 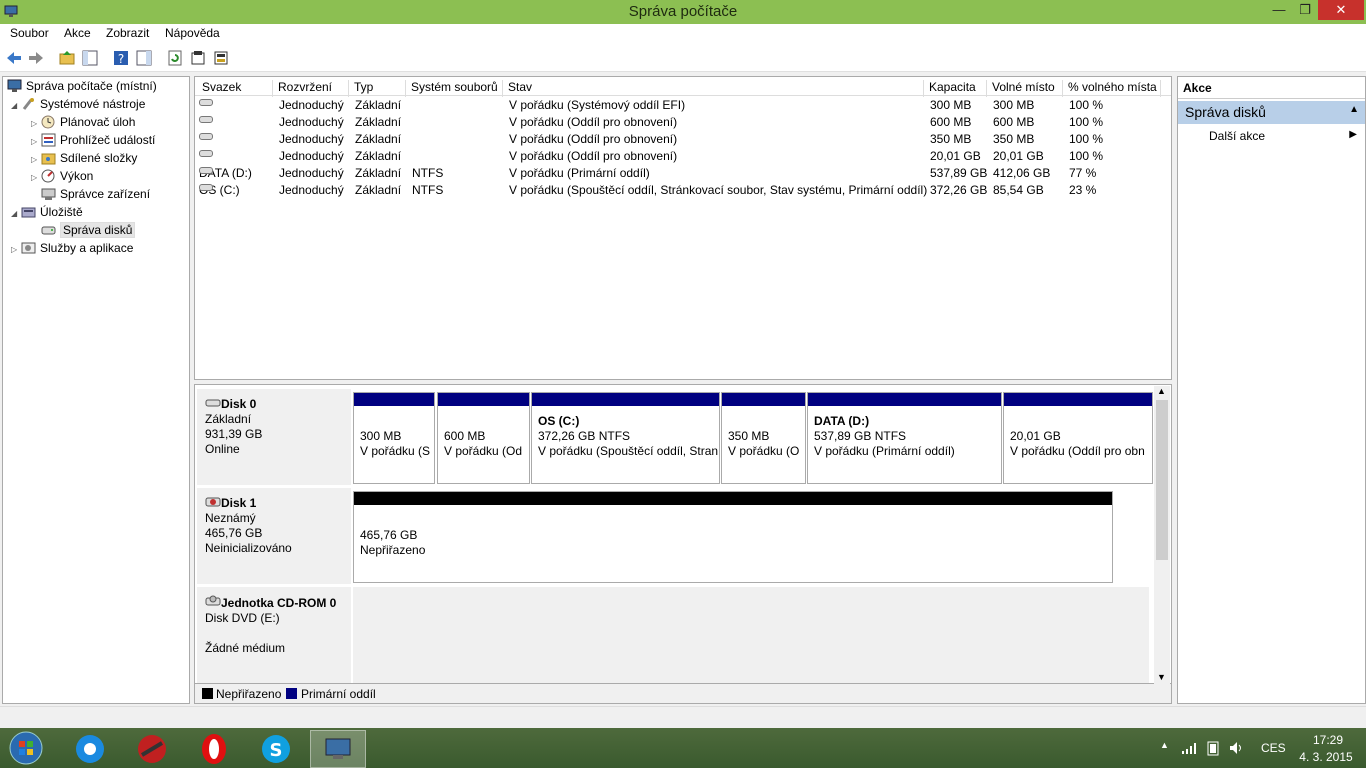 I want to click on disk-0-partition: 300 MB V pořádku (S, so click(x=394, y=438).